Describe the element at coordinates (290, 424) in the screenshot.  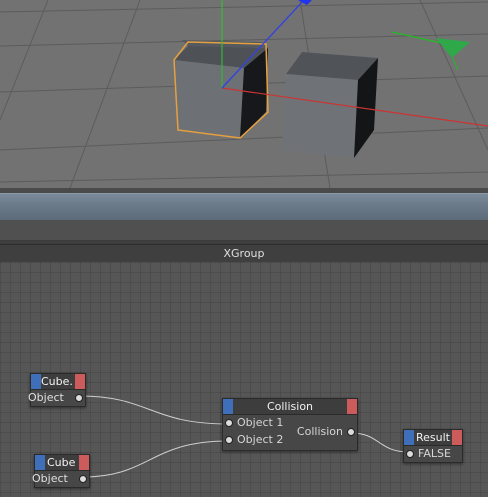
I see `node-collision: Collision Object 1 Object 2 Collision` at that location.